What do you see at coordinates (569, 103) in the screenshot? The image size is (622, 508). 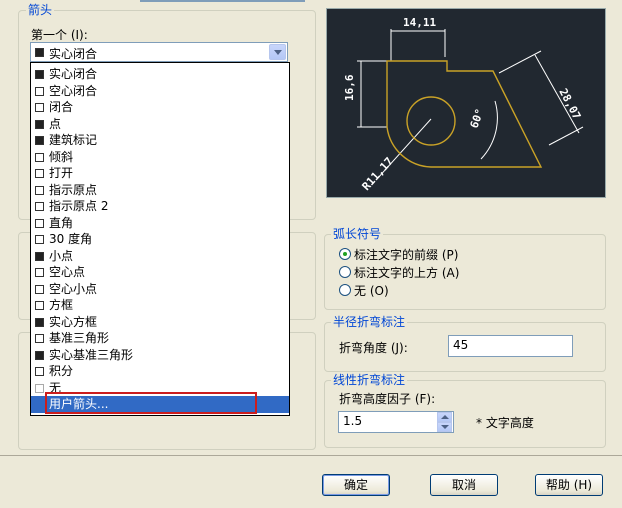 I see `dim-right-label: 28,07` at bounding box center [569, 103].